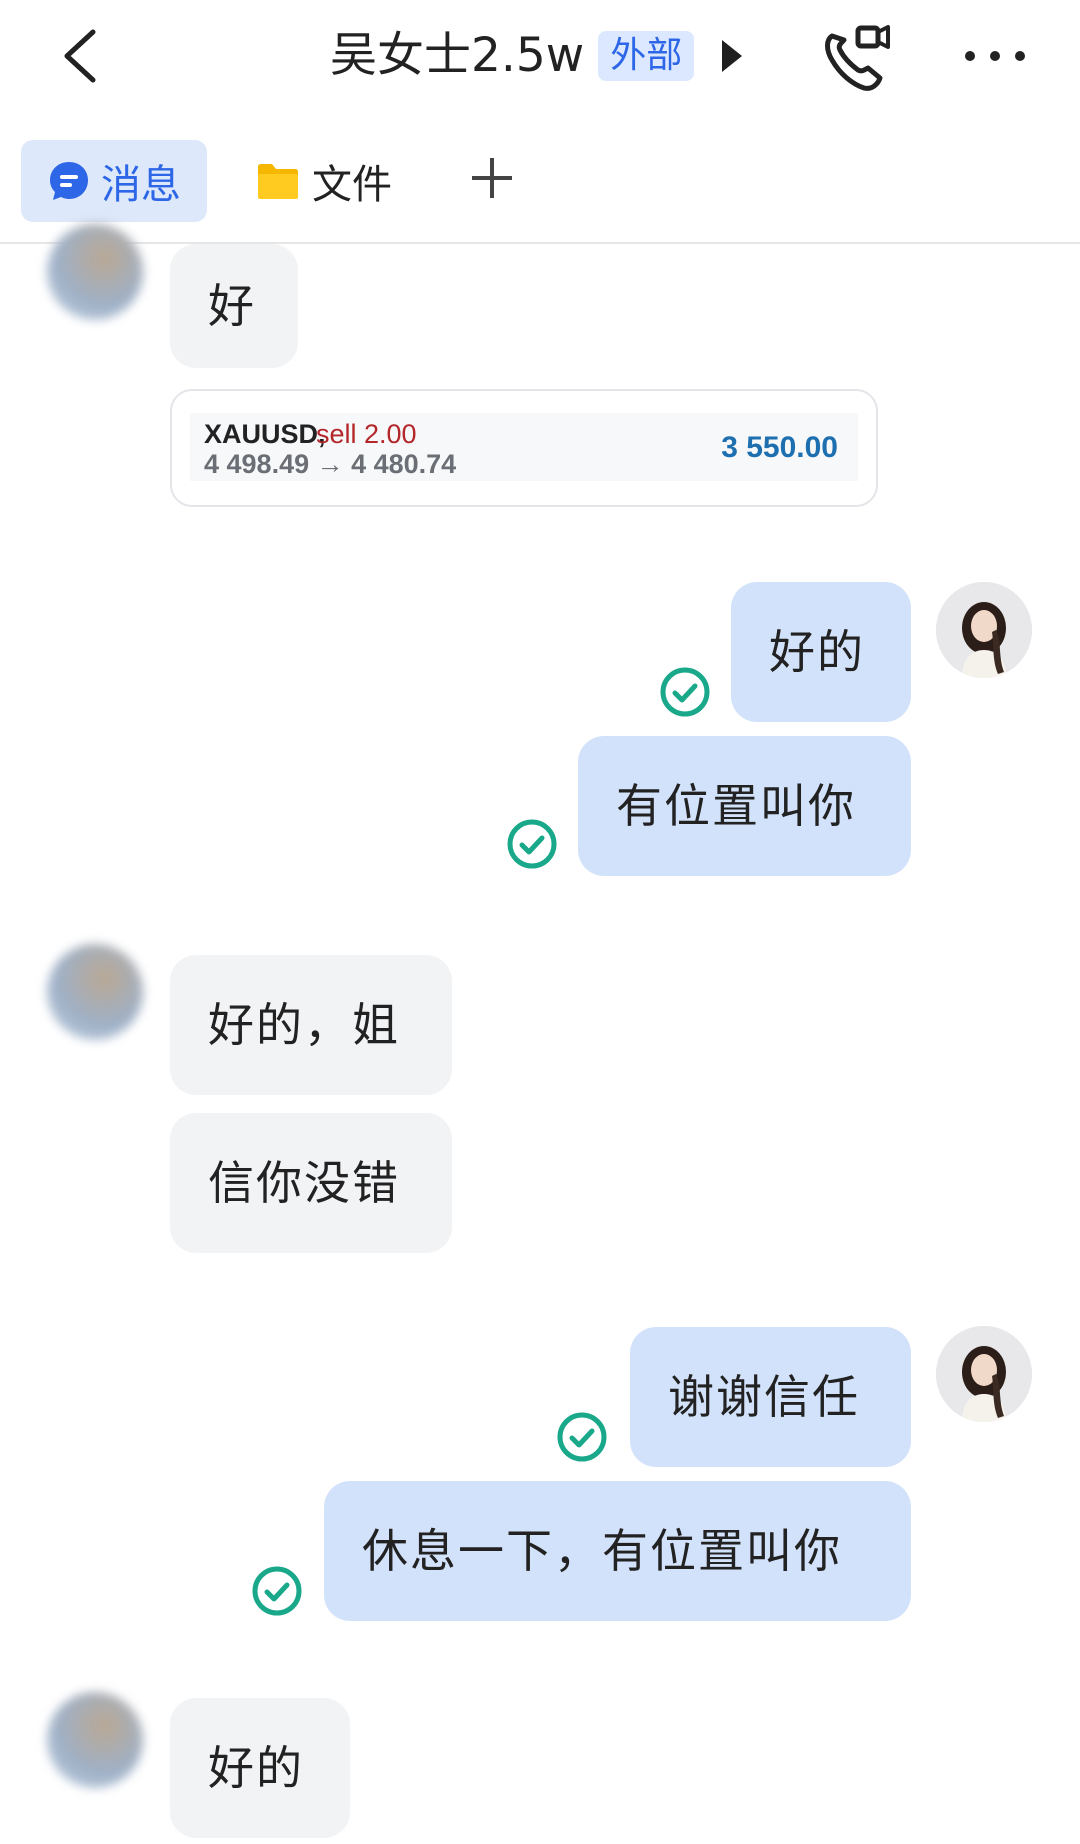  Describe the element at coordinates (779, 447) in the screenshot. I see `trade-profit: 3 550.00` at that location.